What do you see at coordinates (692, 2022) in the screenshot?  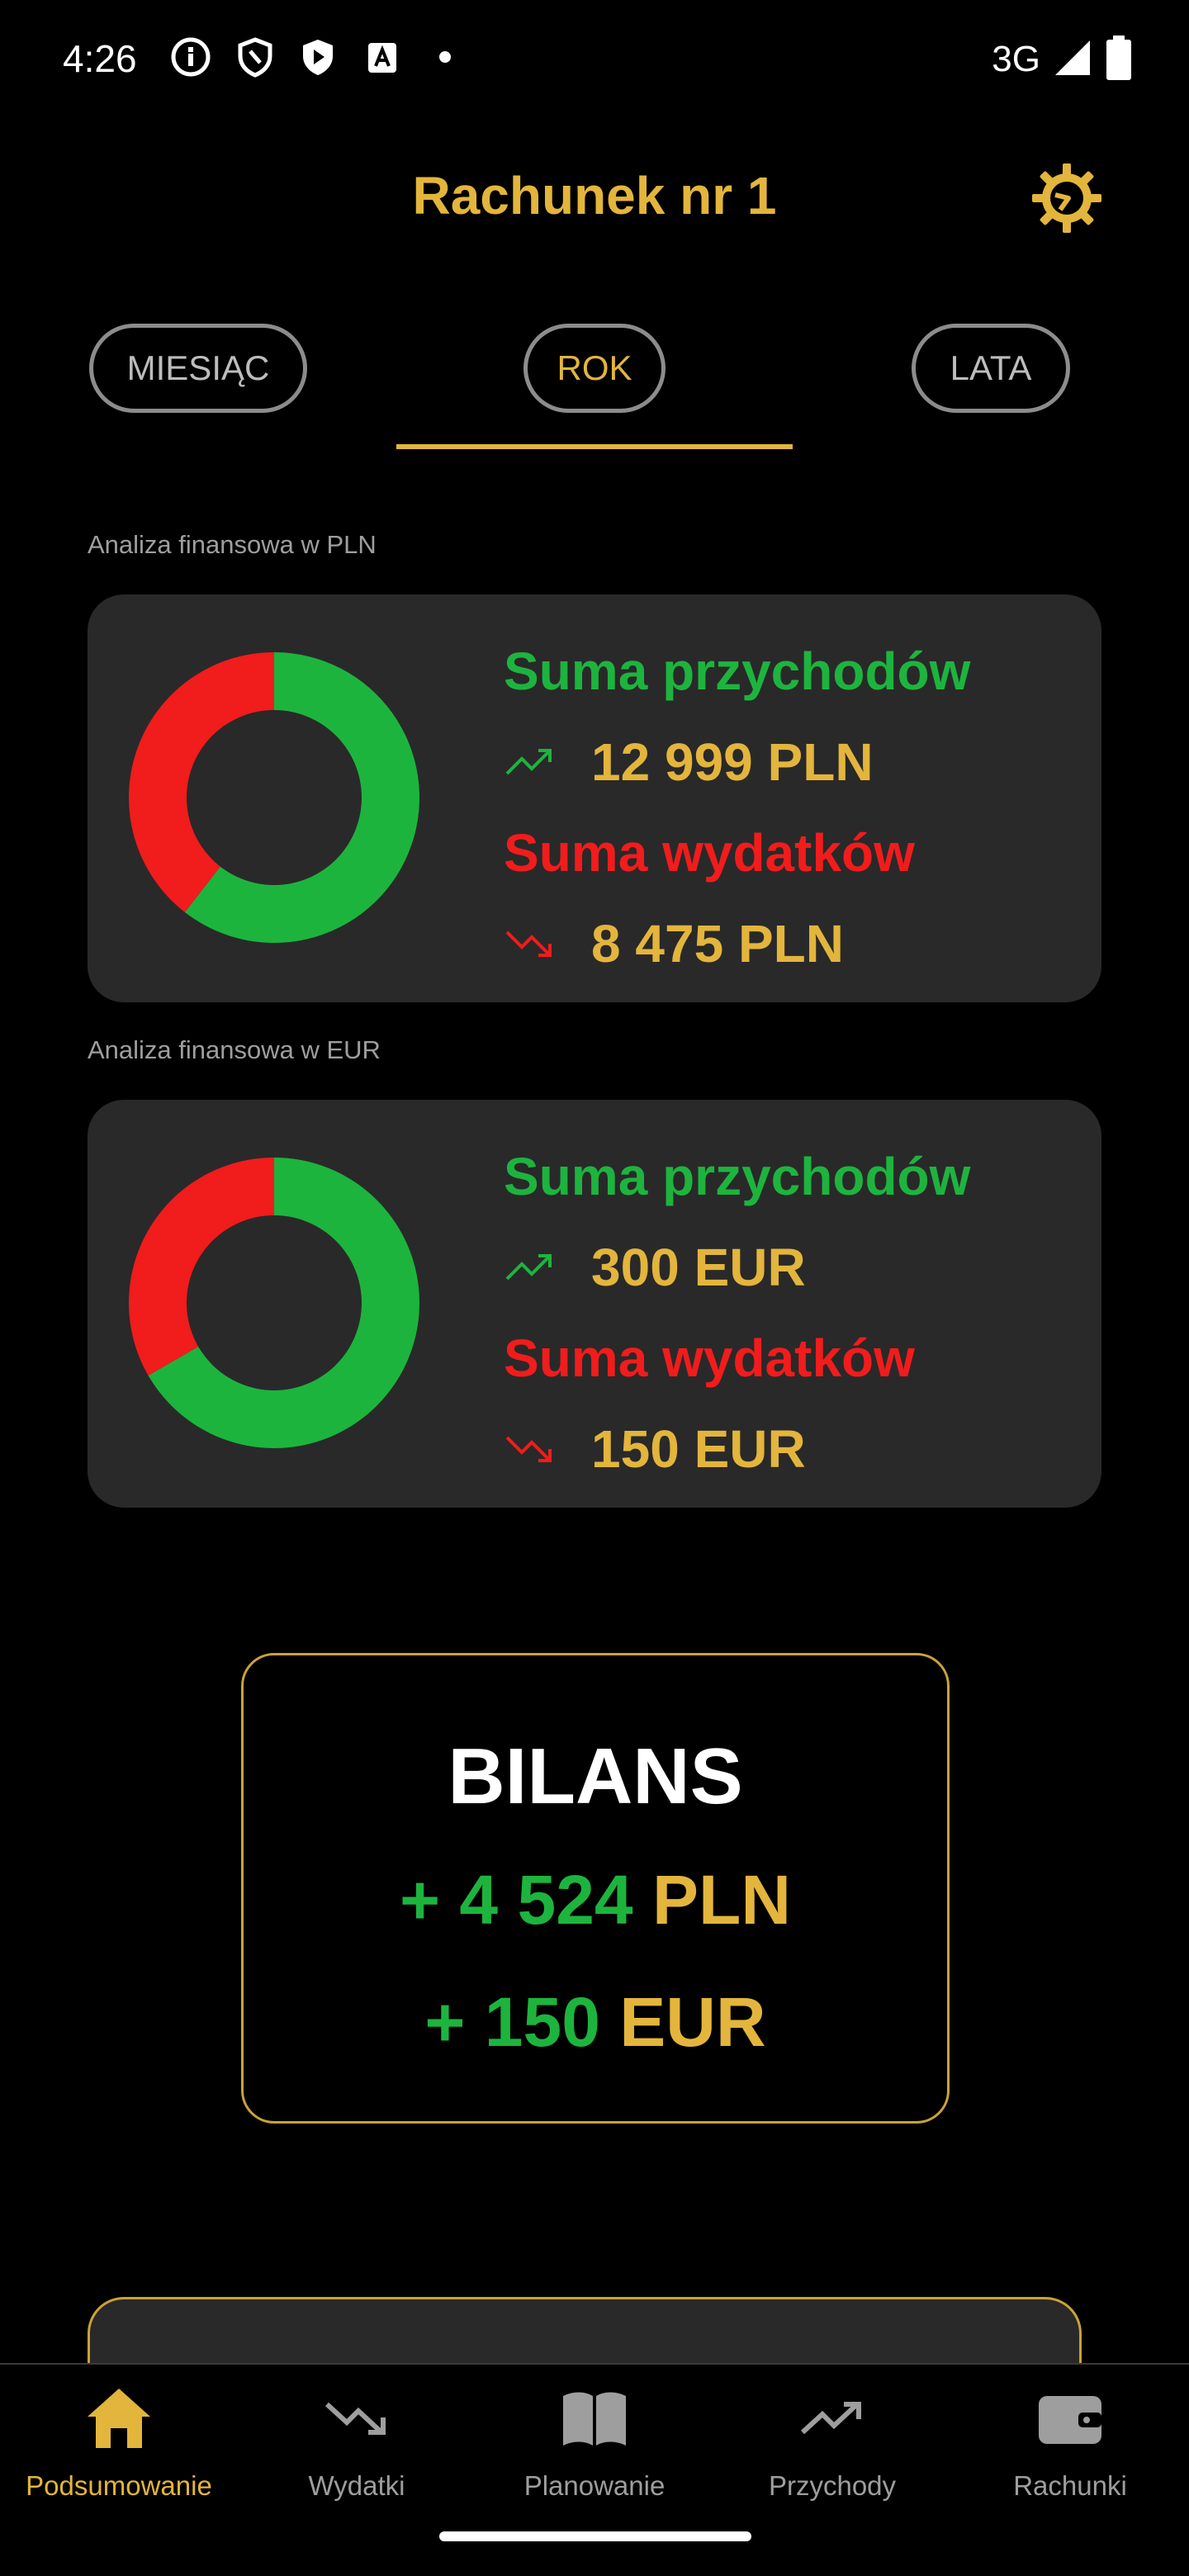 I see `bilans-currency: EUR` at bounding box center [692, 2022].